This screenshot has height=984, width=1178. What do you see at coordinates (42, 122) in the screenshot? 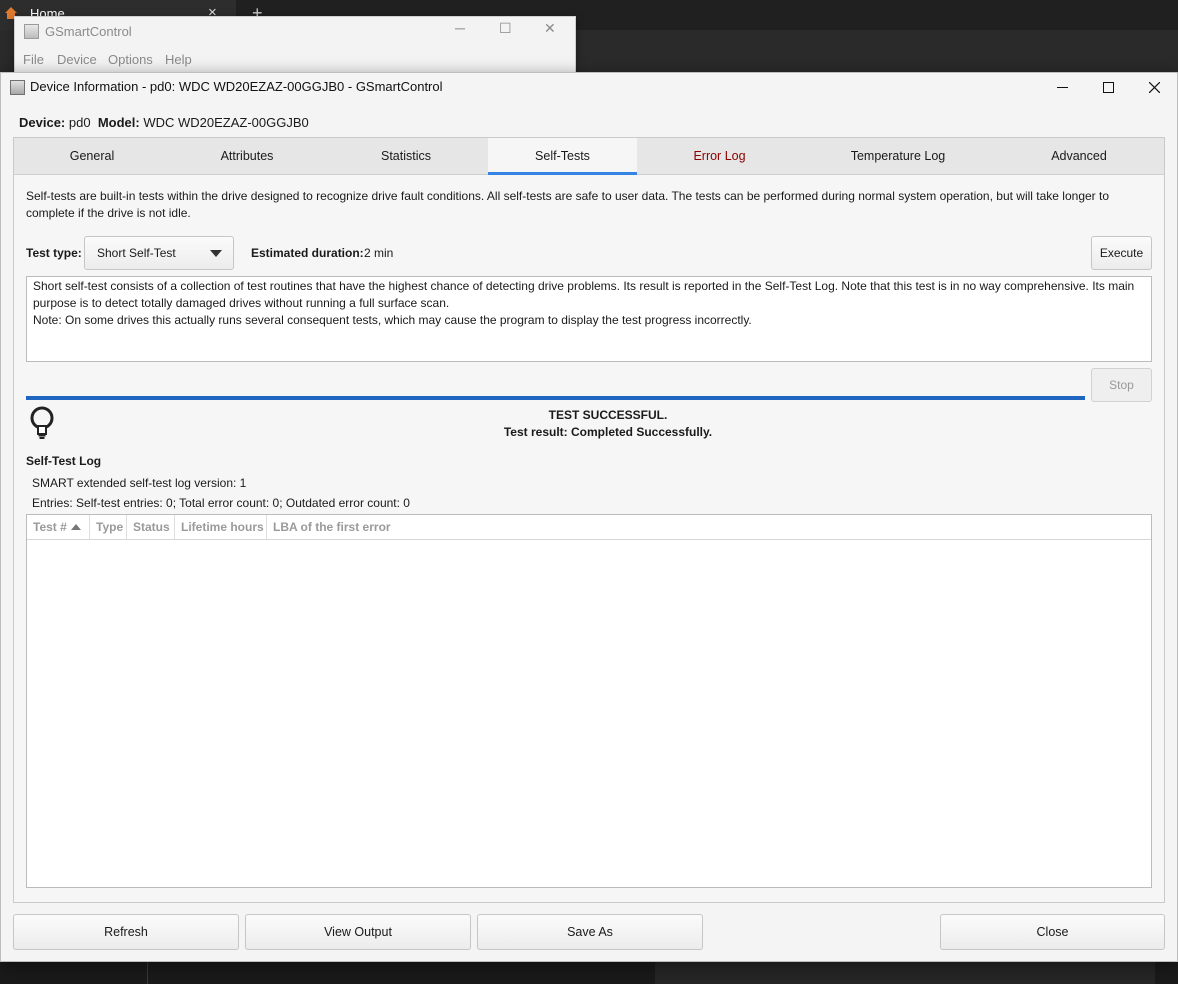
I see `device-label: Device:` at bounding box center [42, 122].